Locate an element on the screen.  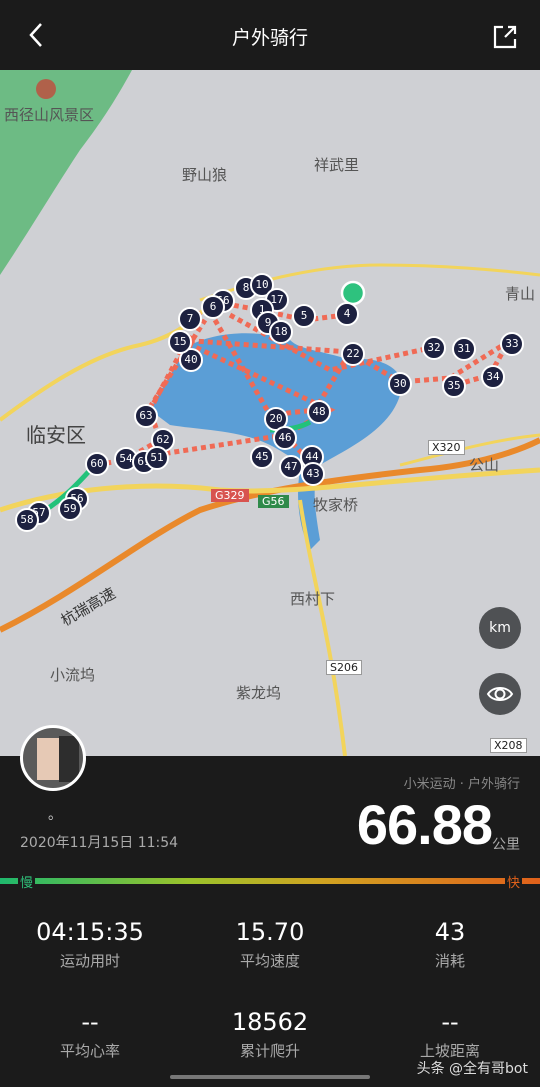
route-marker: 43 is located at coordinates (313, 474).